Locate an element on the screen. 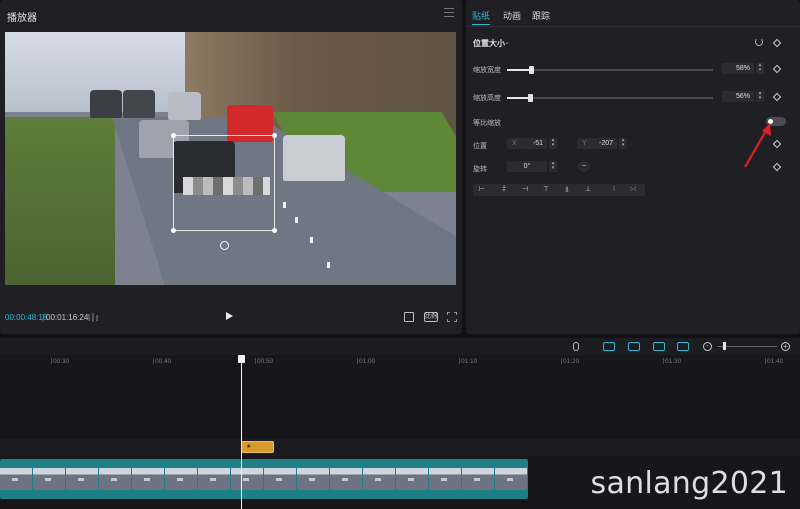 The width and height of the screenshot is (800, 509). divider is located at coordinates (633, 26).